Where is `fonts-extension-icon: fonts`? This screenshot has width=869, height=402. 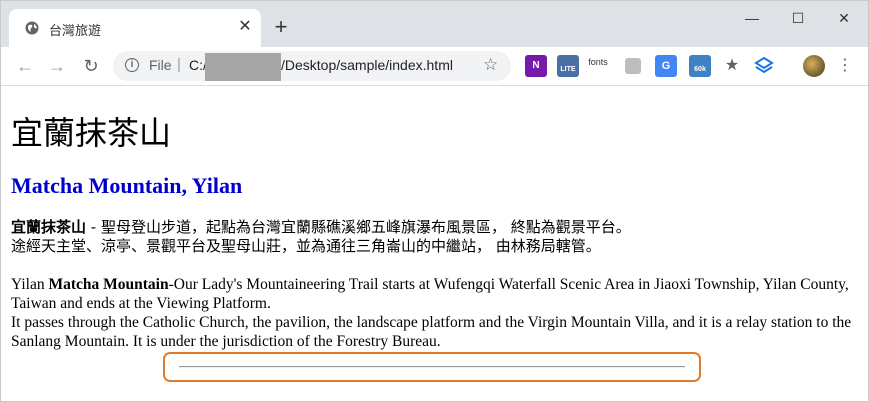 fonts-extension-icon: fonts is located at coordinates (598, 66).